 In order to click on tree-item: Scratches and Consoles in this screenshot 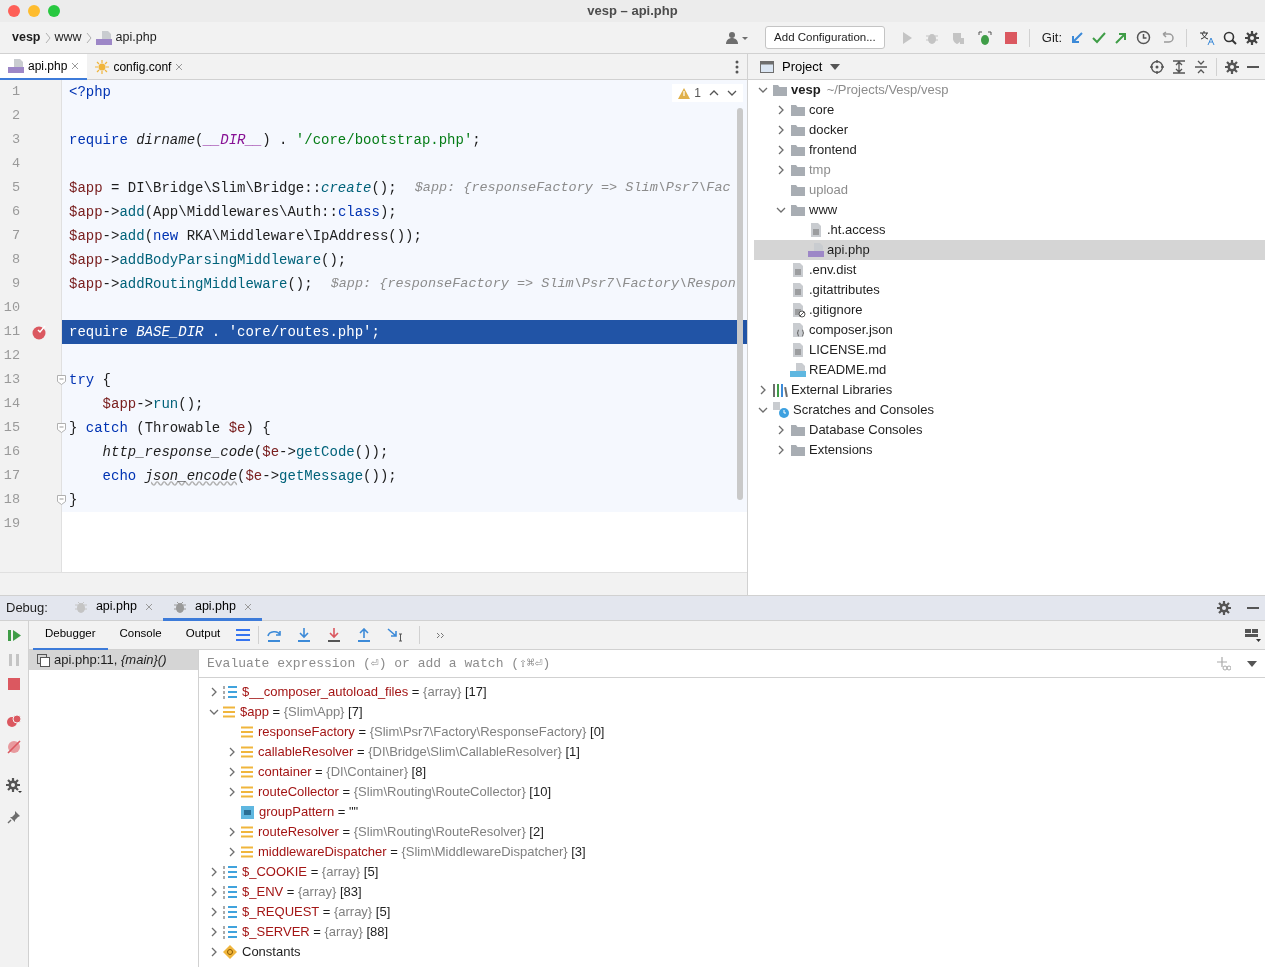, I will do `click(1009, 410)`.